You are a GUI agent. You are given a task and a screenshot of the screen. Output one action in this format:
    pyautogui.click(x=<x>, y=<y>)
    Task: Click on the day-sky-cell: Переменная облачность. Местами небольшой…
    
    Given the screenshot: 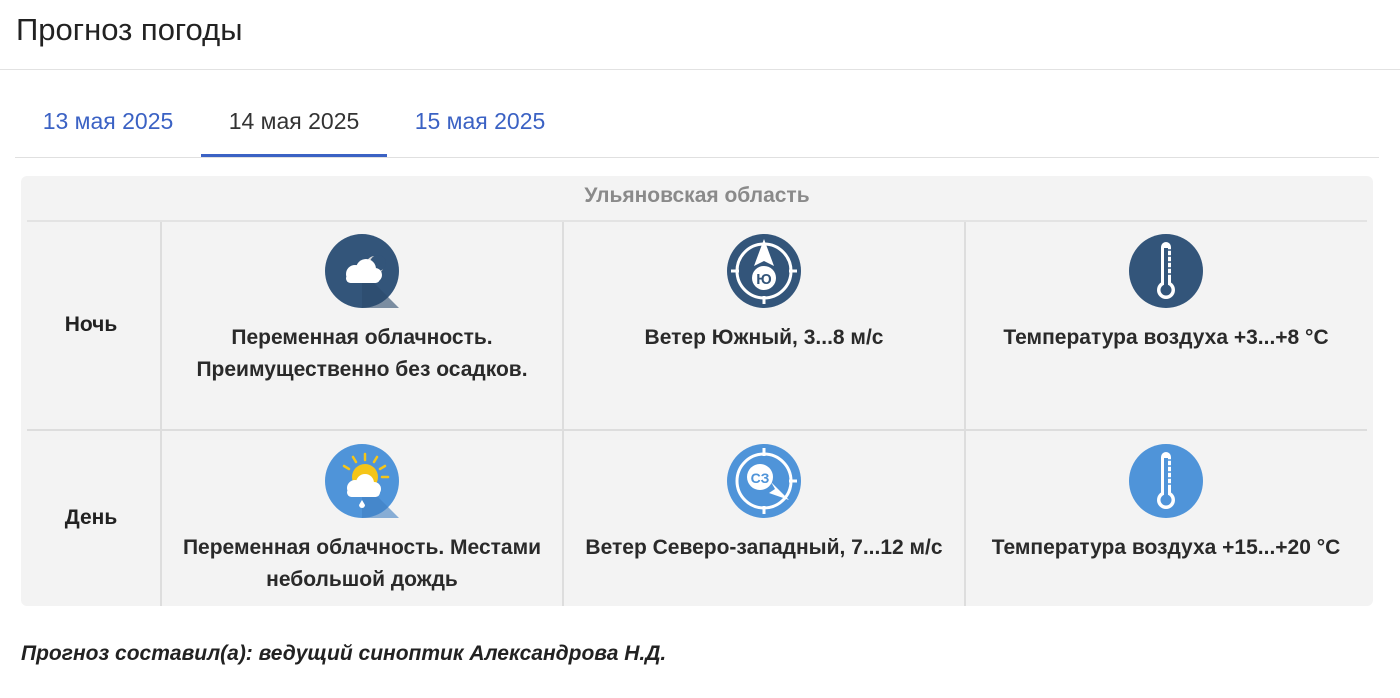 What is the action you would take?
    pyautogui.click(x=362, y=520)
    